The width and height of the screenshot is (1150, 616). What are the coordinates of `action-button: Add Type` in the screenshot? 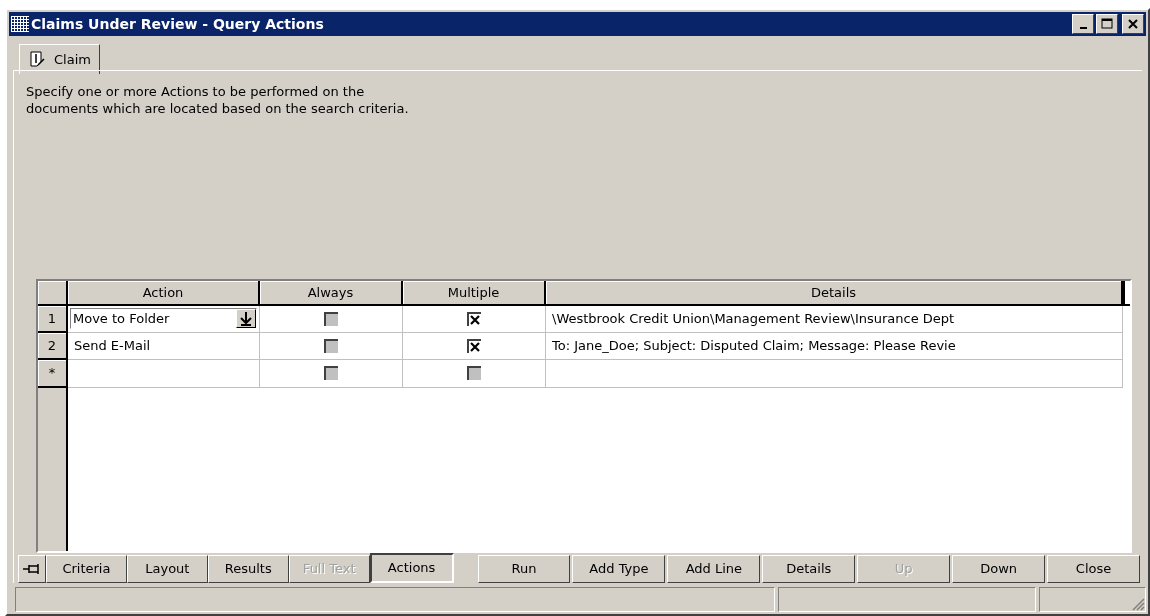 It's located at (619, 568).